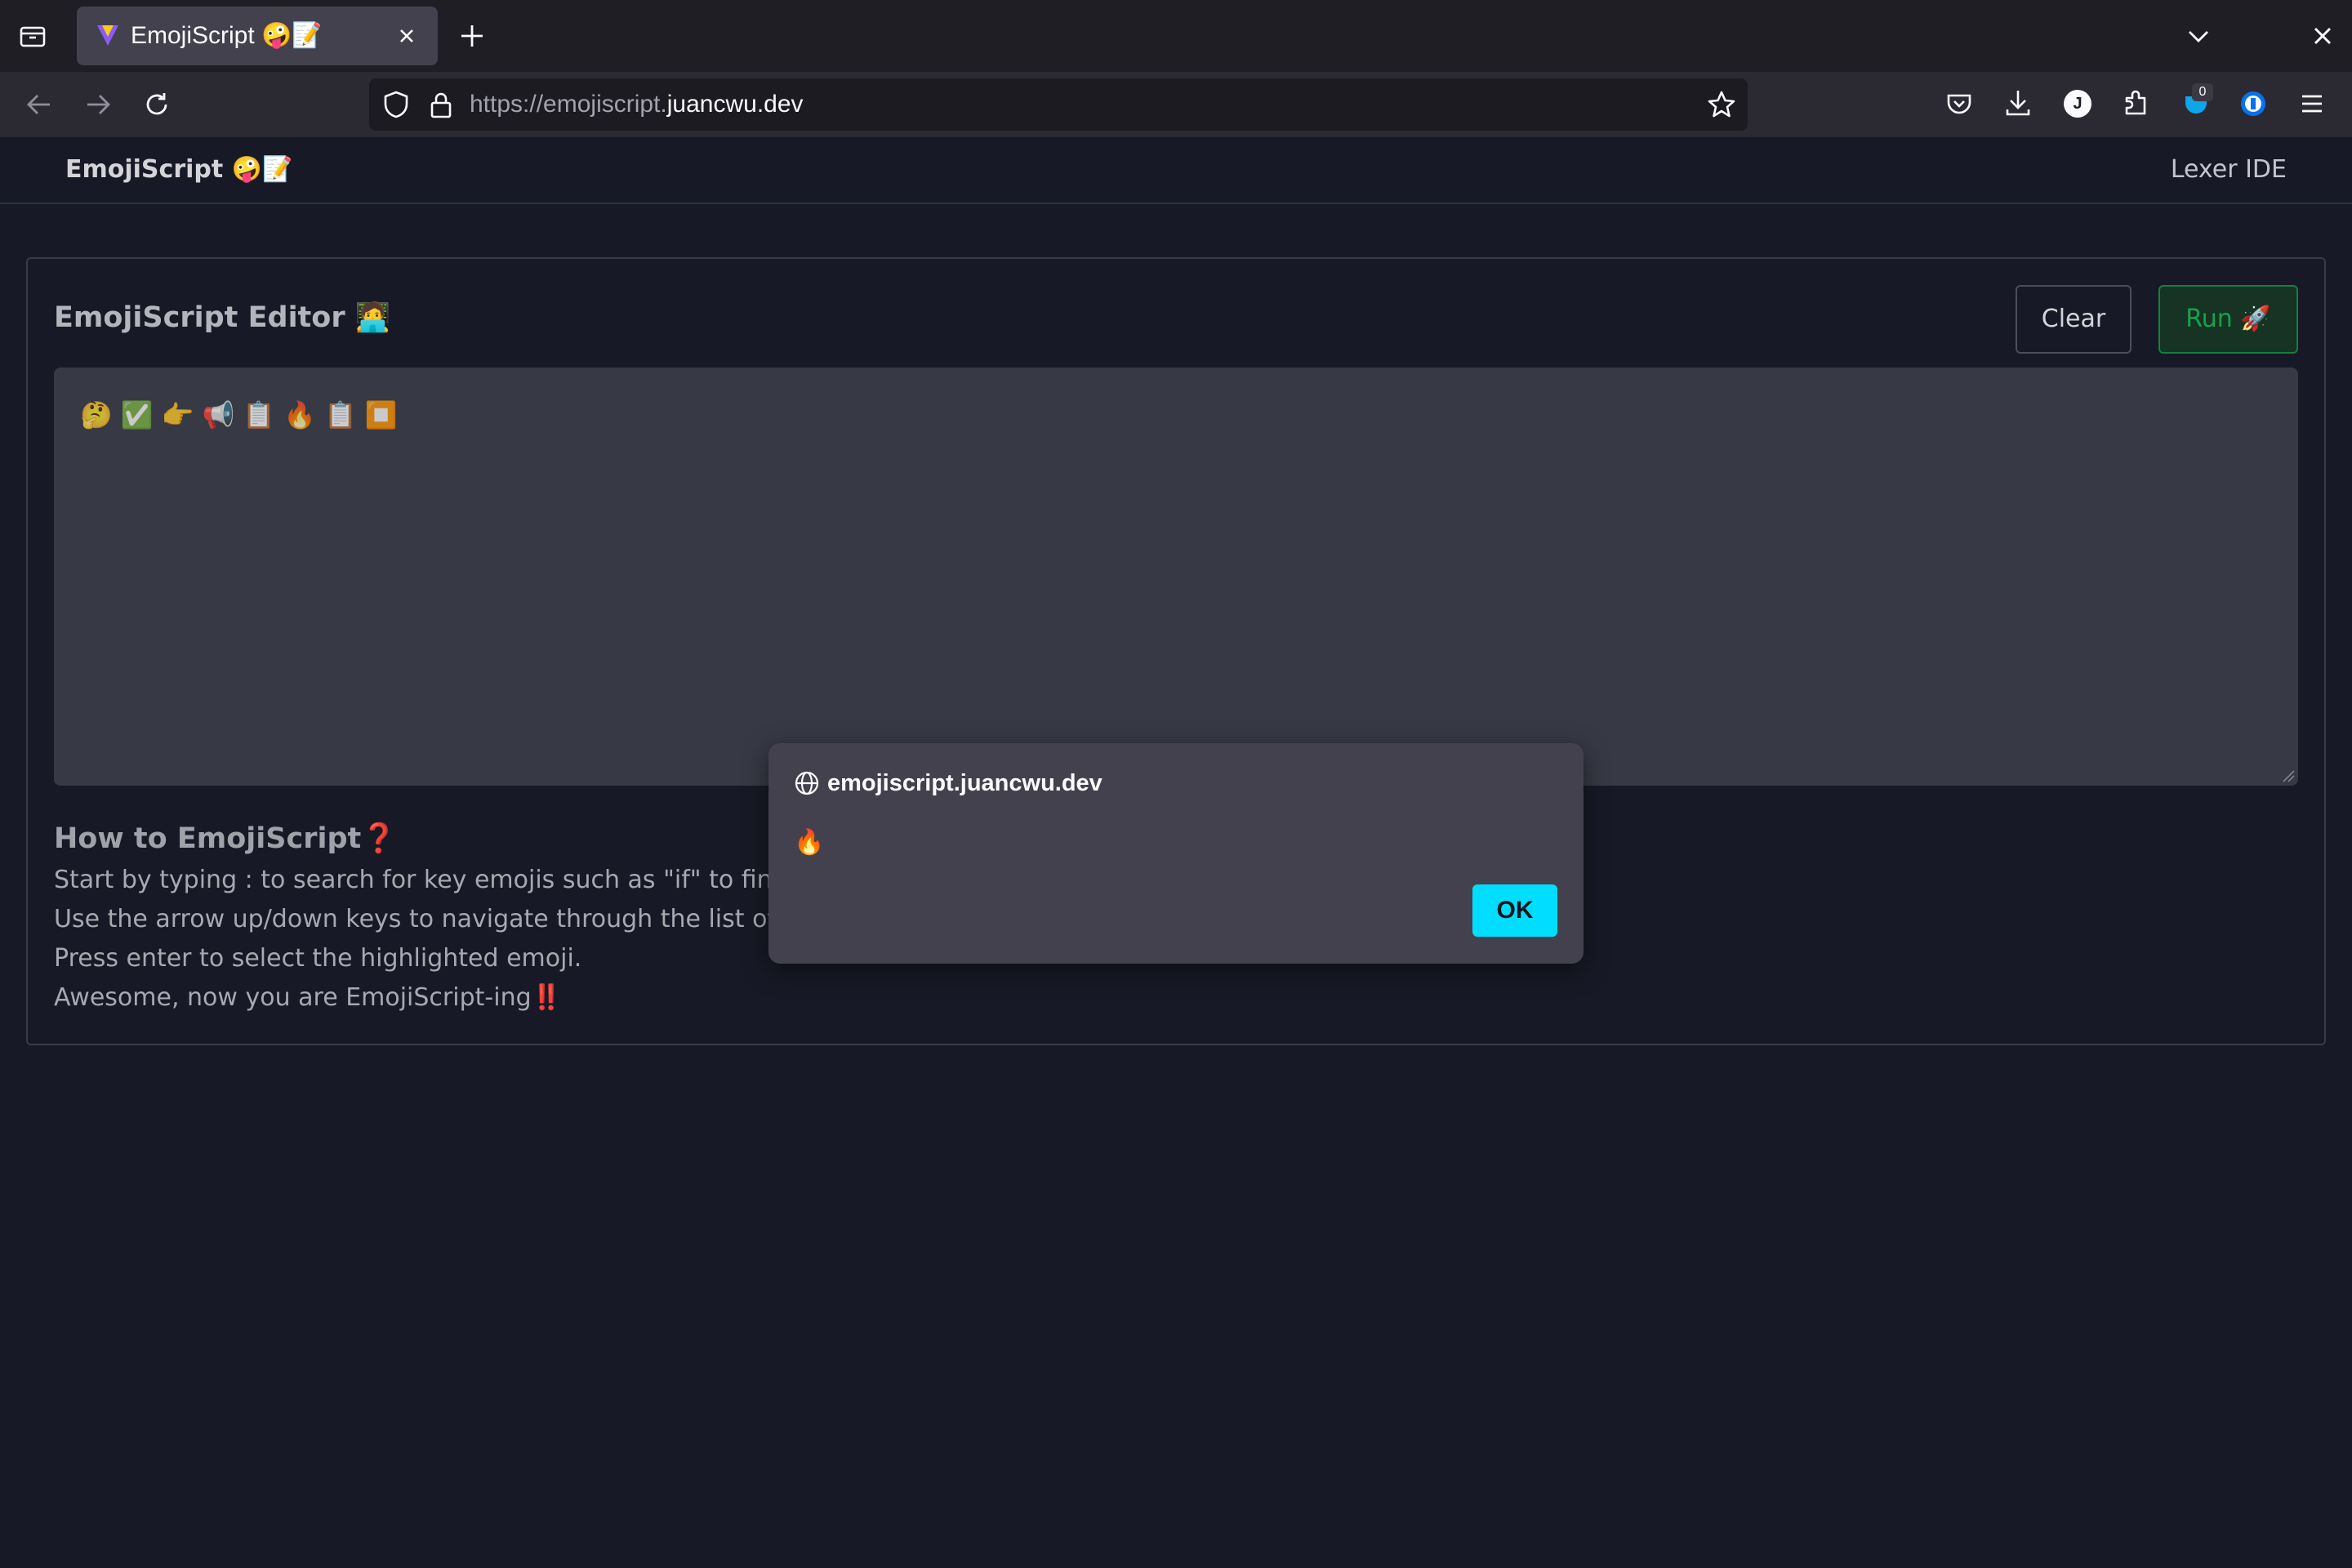  What do you see at coordinates (2018, 103) in the screenshot?
I see `downloads-icon` at bounding box center [2018, 103].